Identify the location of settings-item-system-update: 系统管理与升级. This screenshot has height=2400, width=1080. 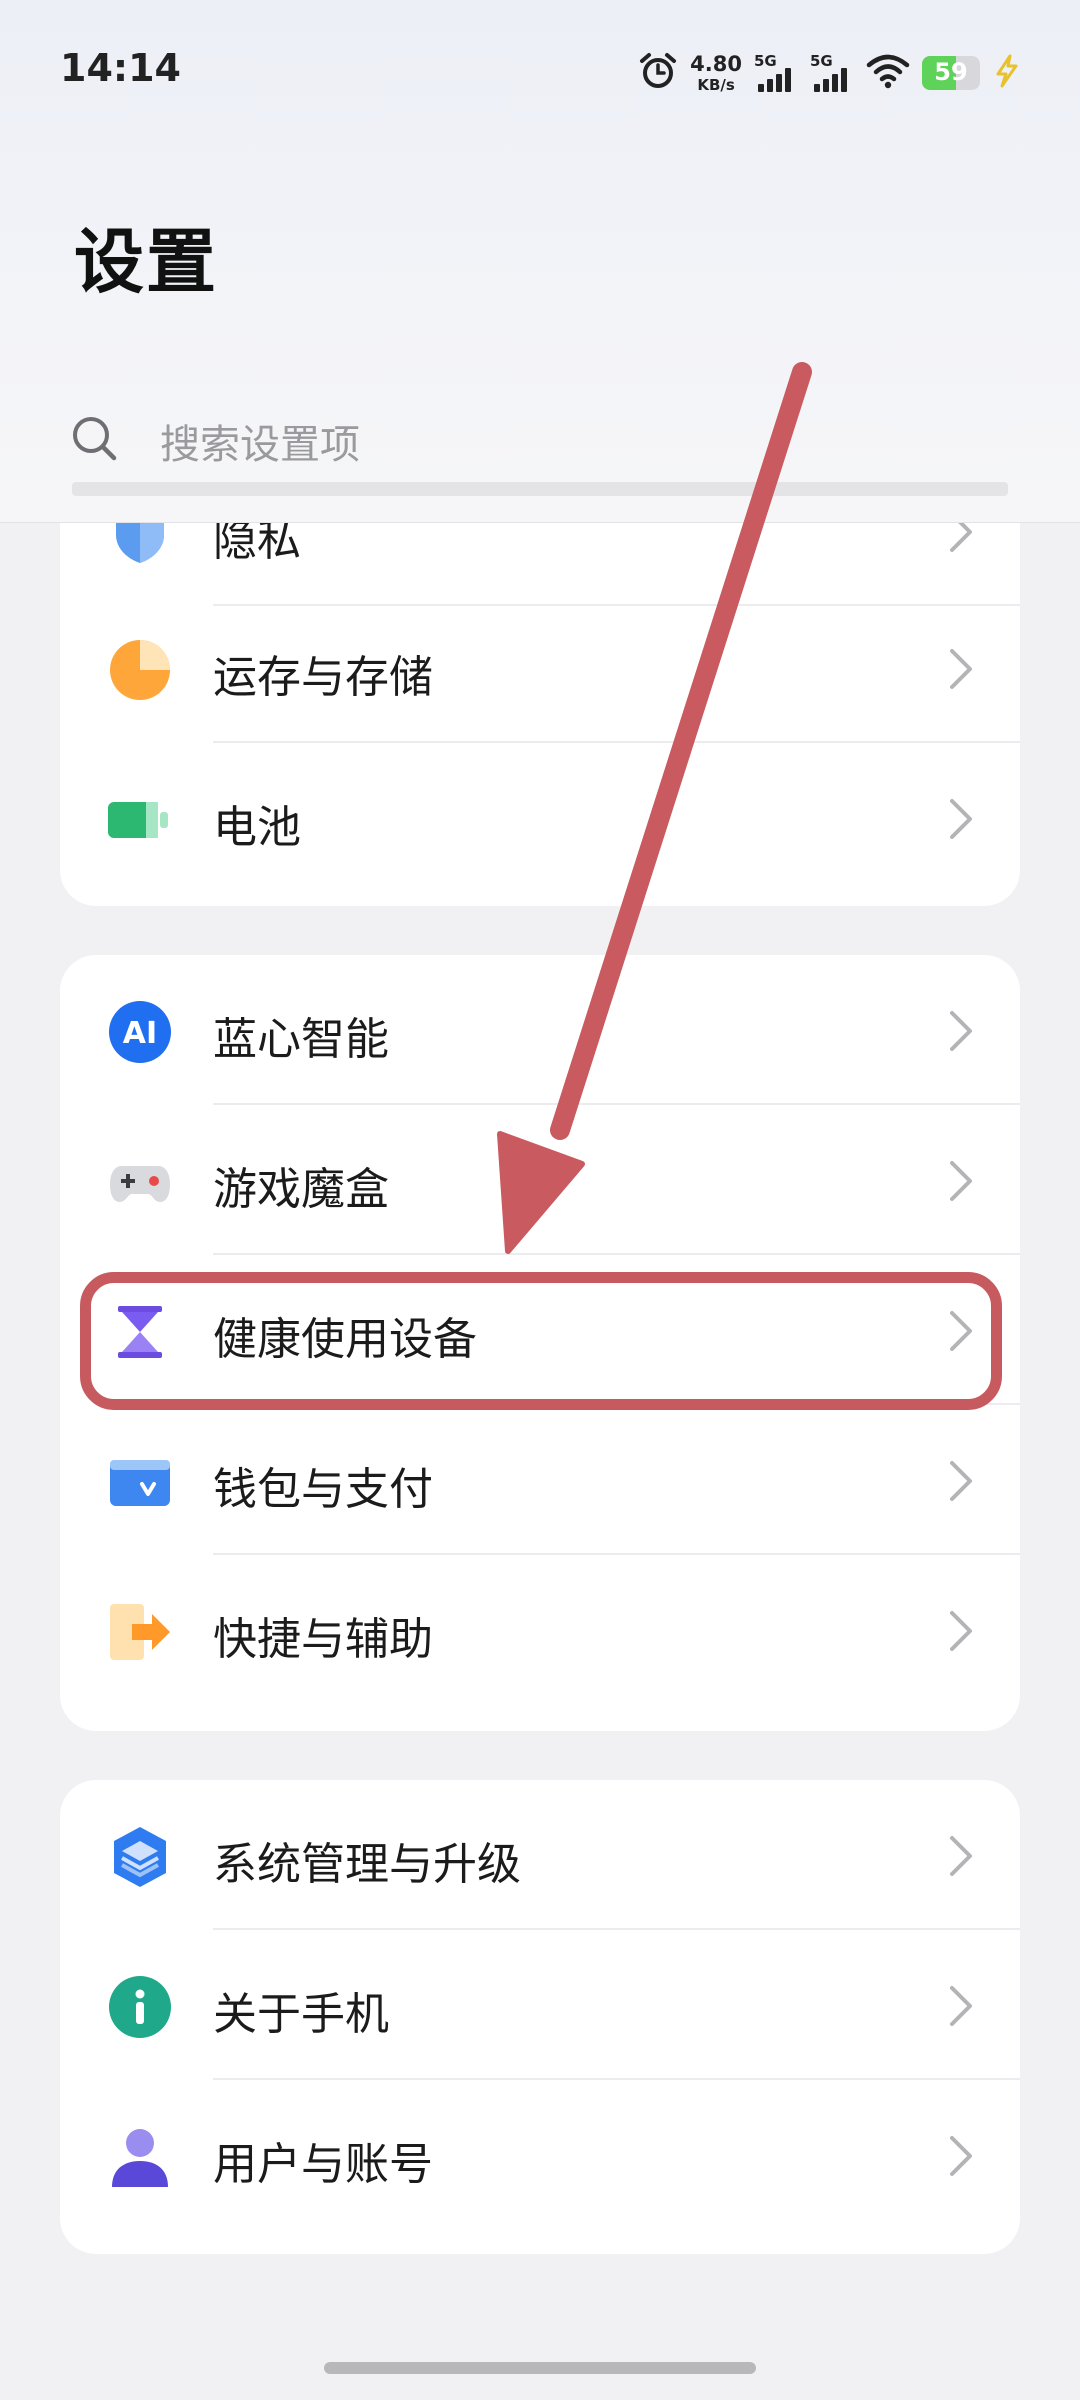
(540, 1855).